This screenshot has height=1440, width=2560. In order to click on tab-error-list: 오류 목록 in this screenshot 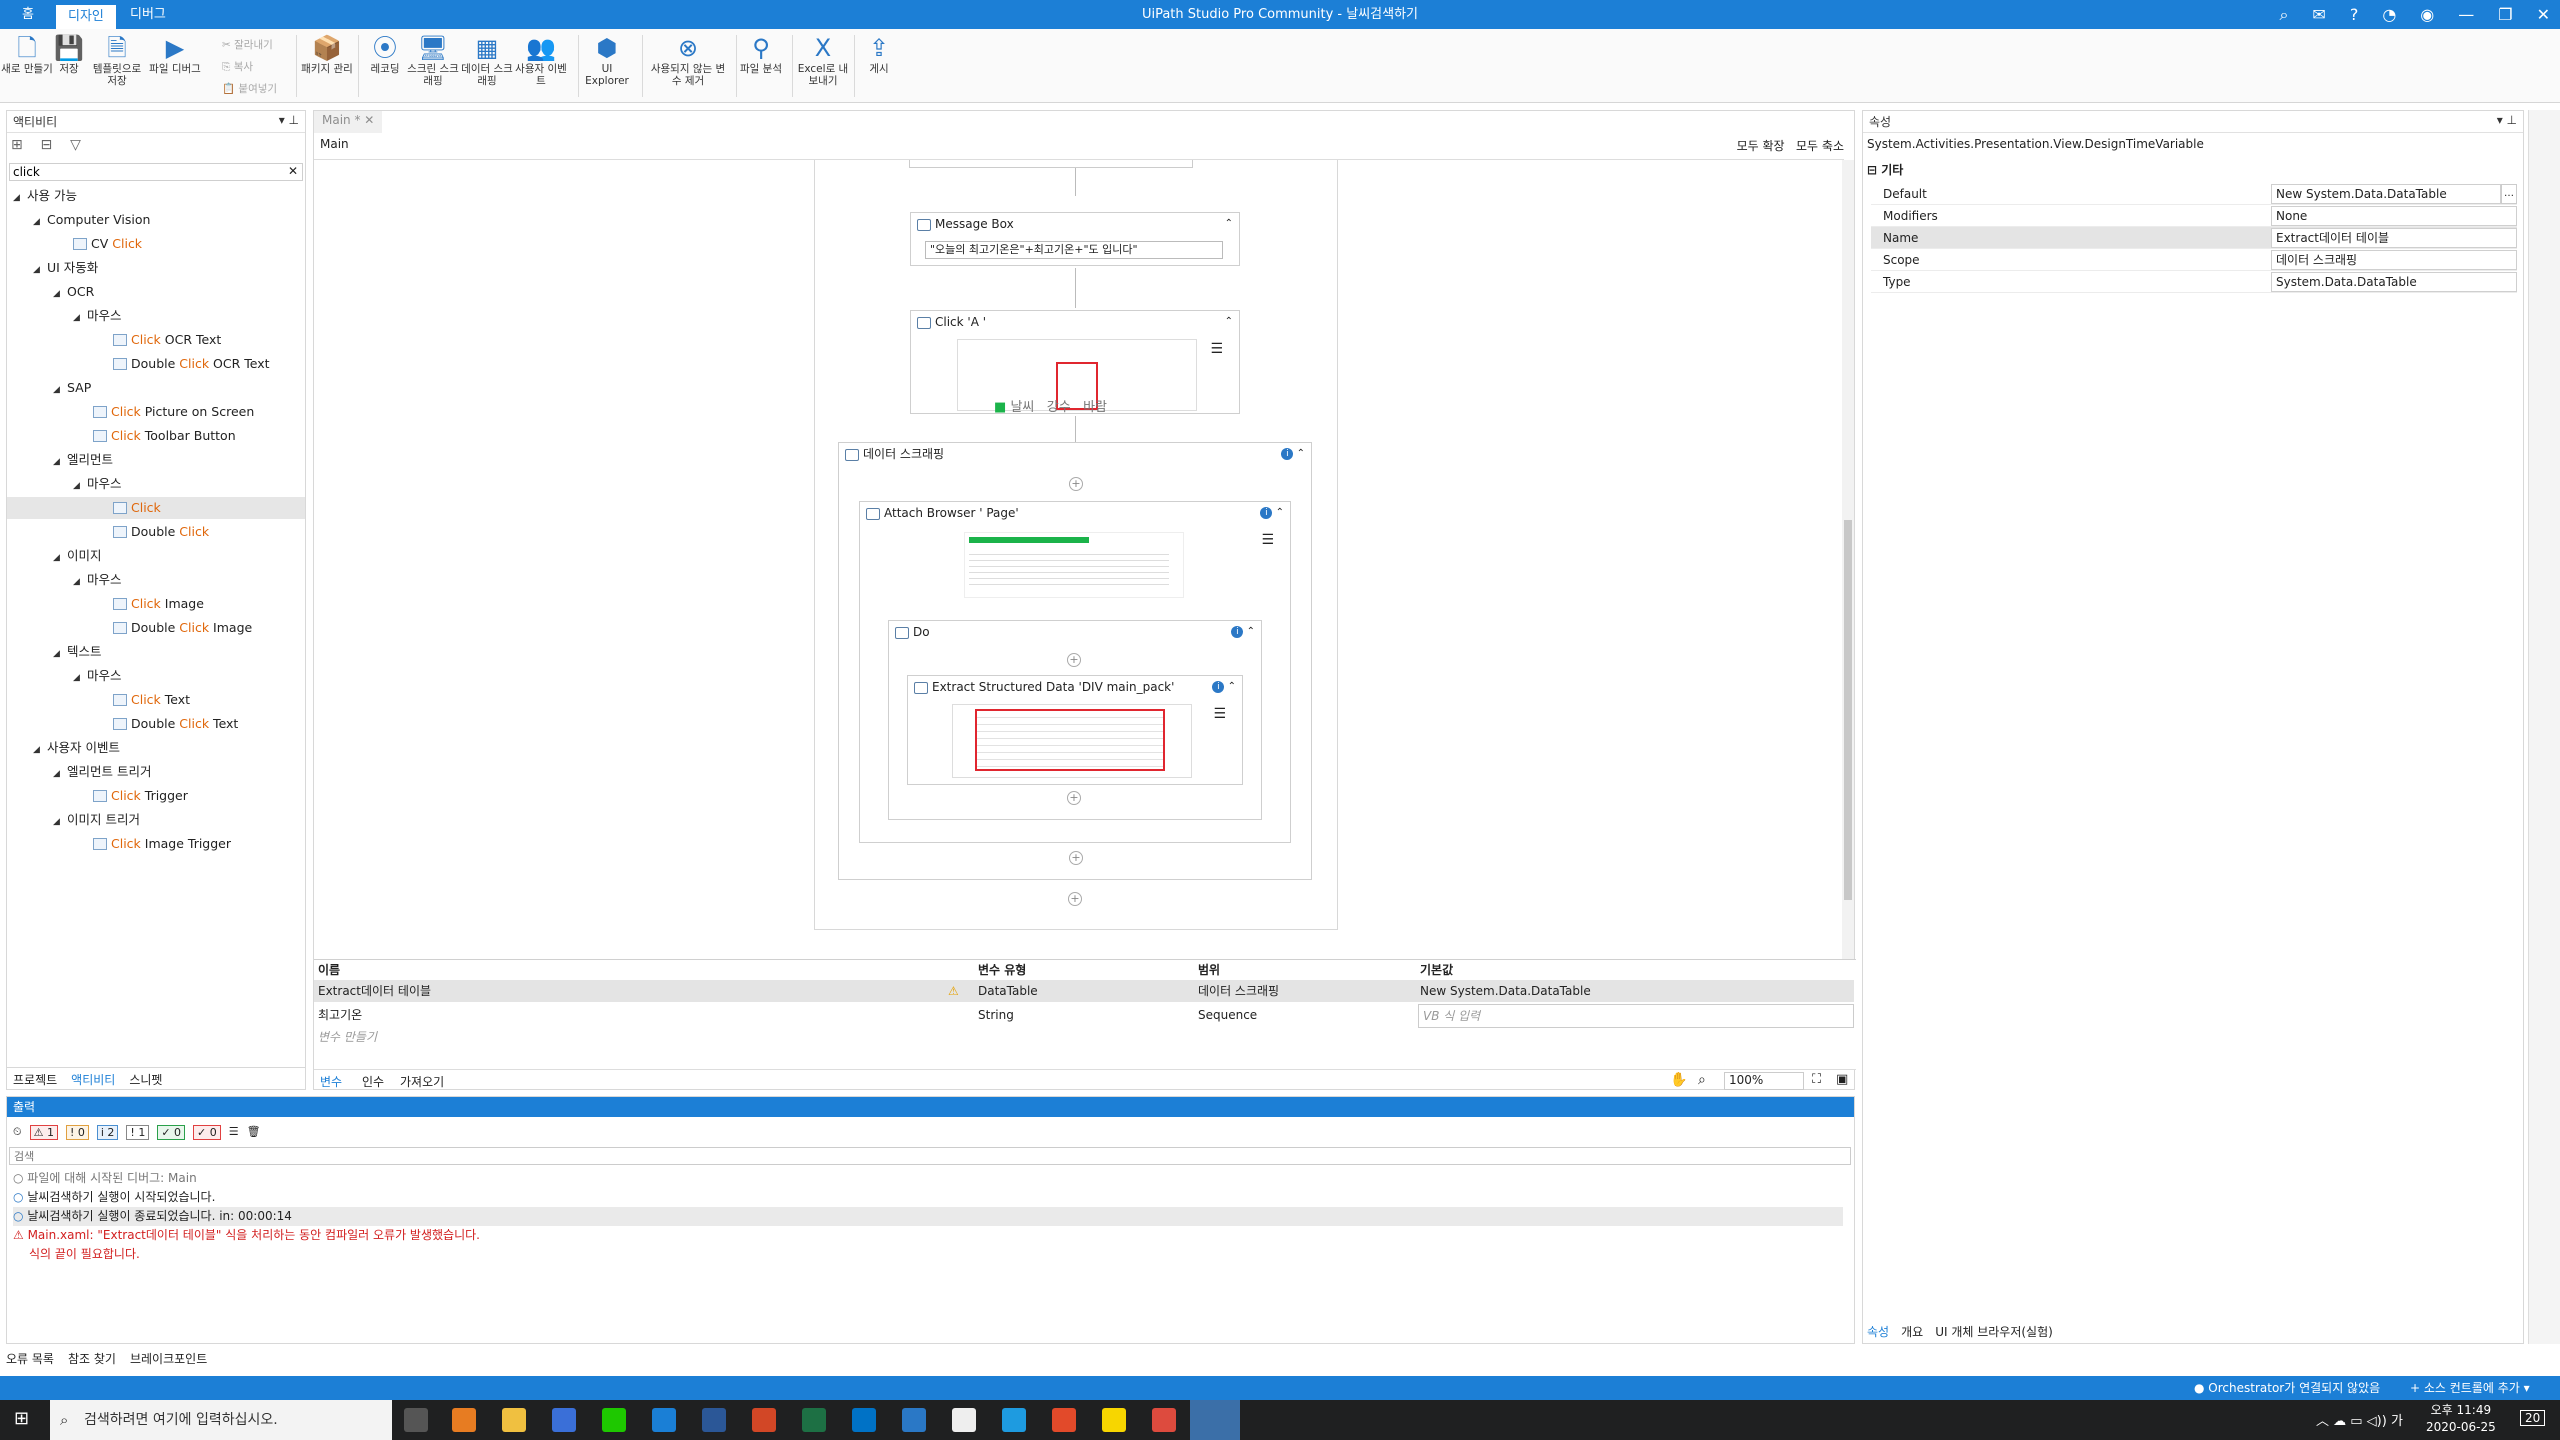, I will do `click(30, 1361)`.